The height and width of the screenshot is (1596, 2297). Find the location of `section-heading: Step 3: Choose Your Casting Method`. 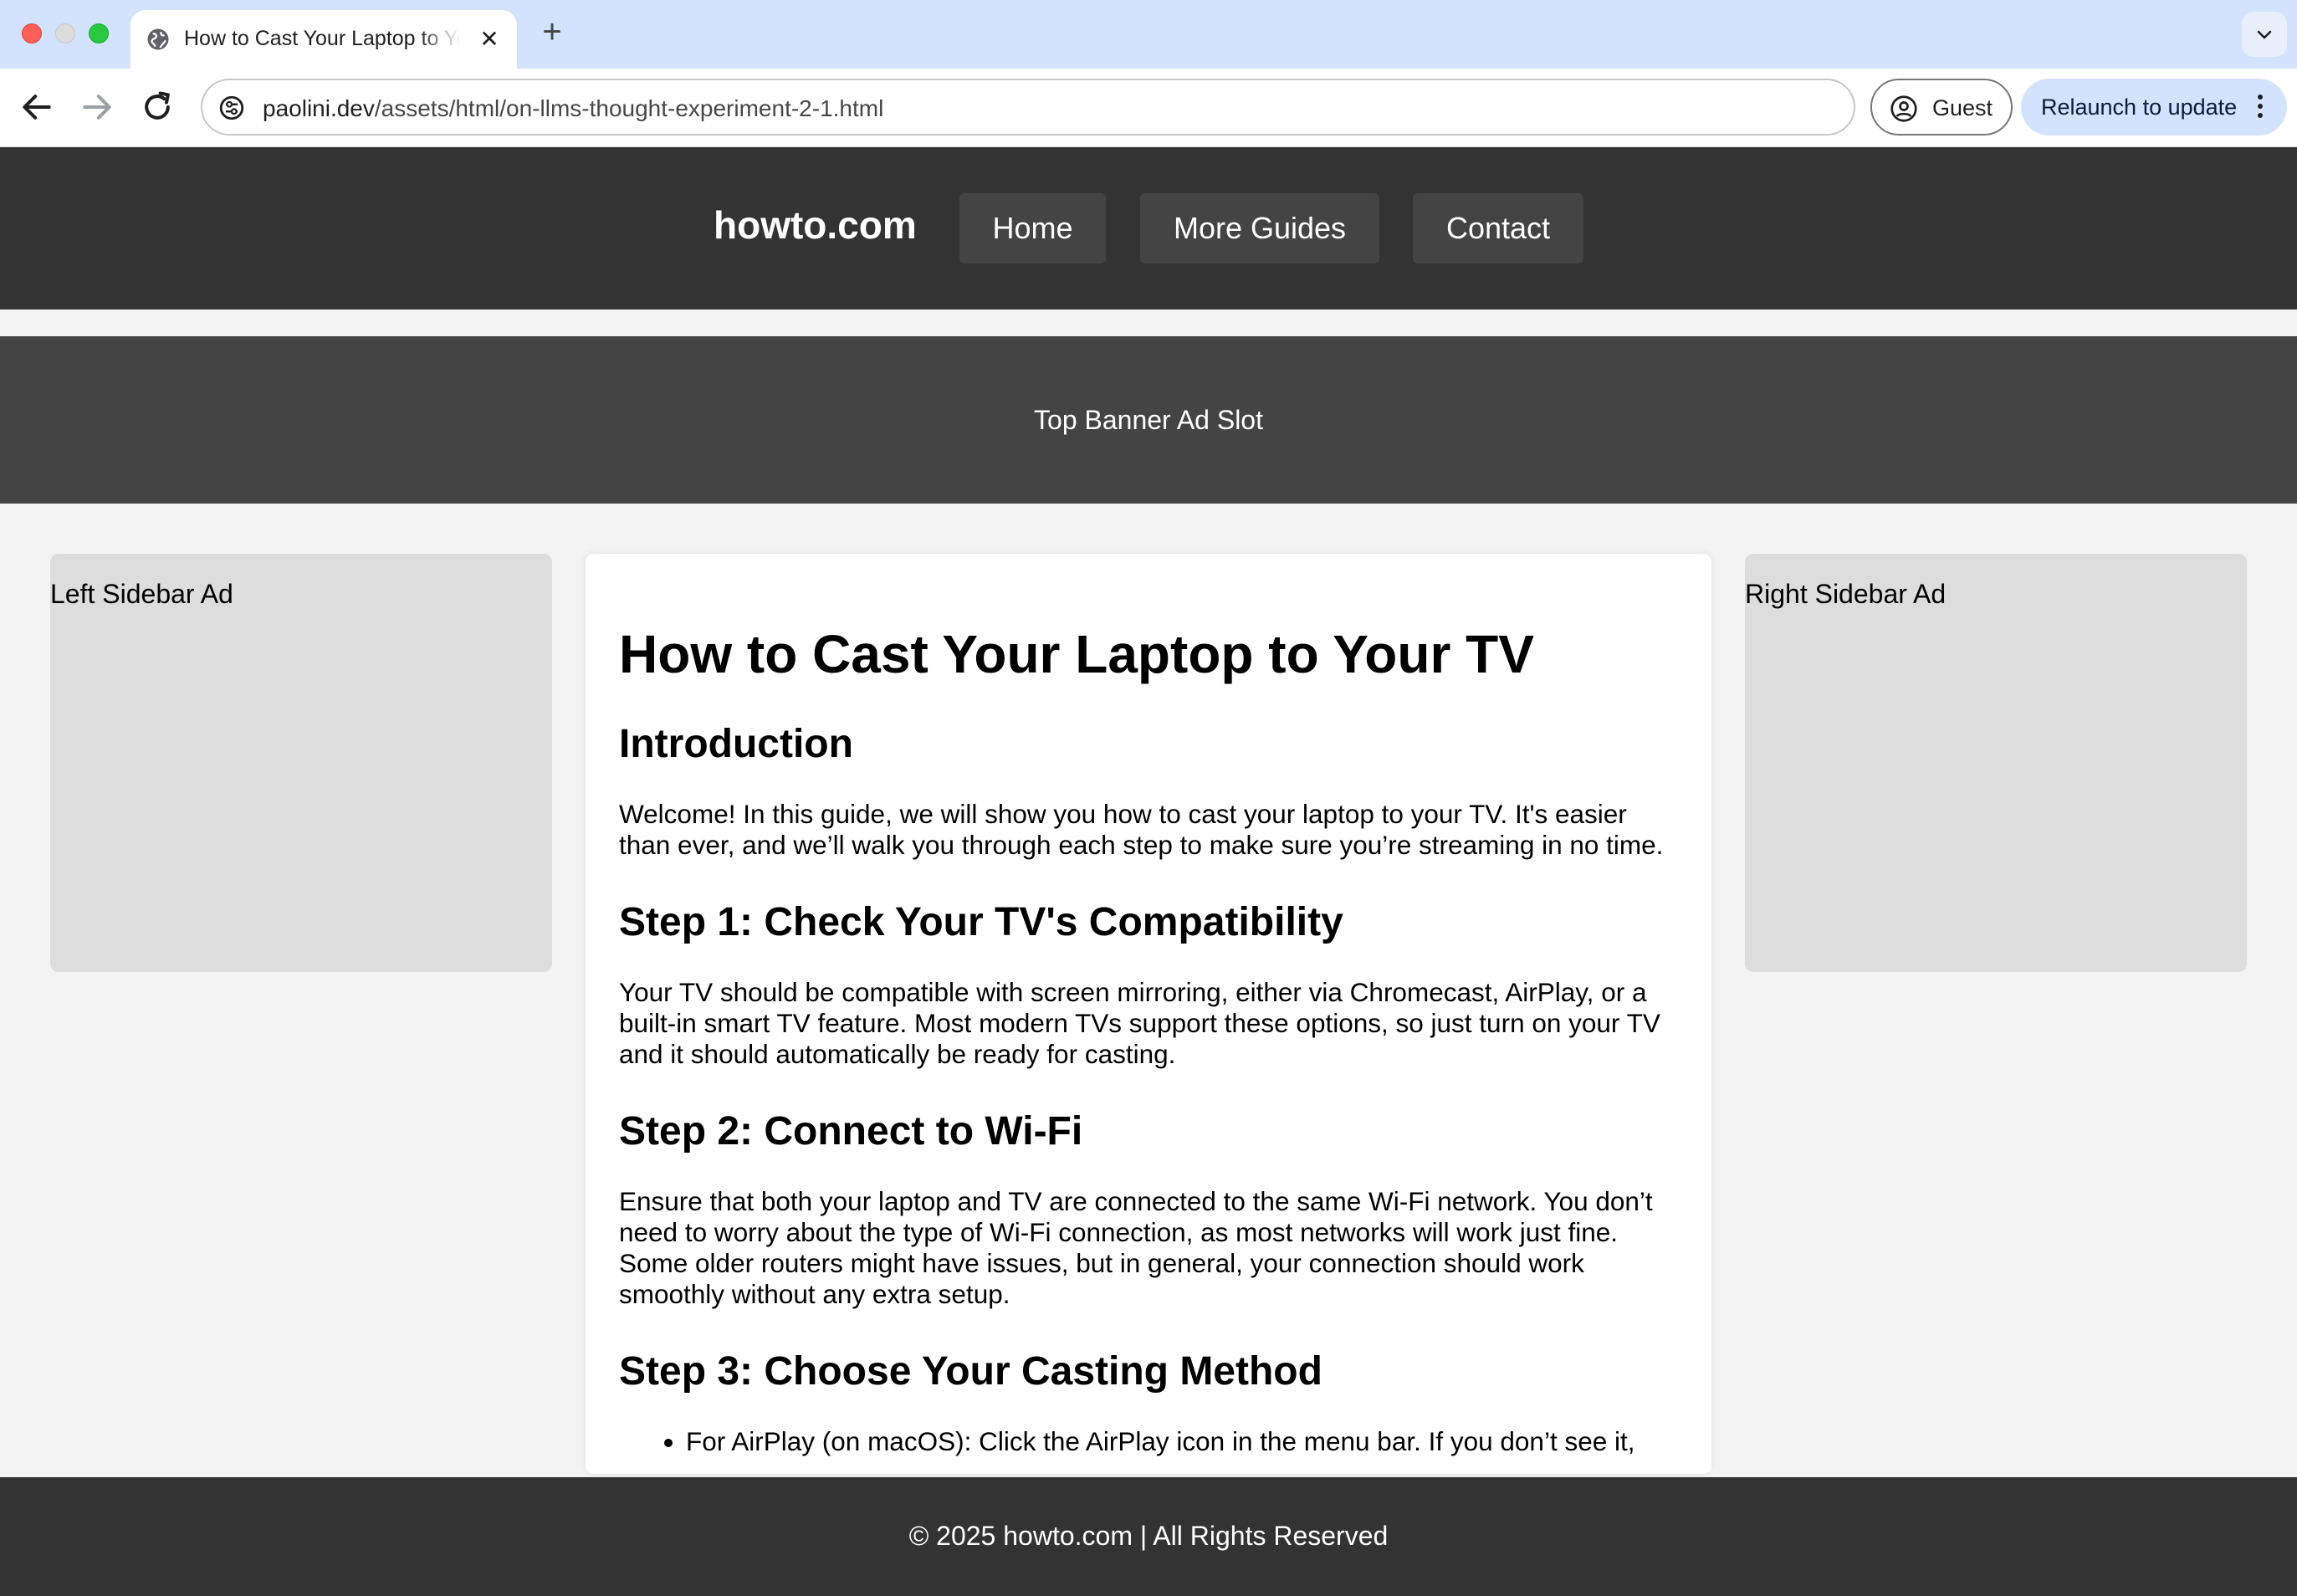

section-heading: Step 3: Choose Your Casting Method is located at coordinates (970, 1372).